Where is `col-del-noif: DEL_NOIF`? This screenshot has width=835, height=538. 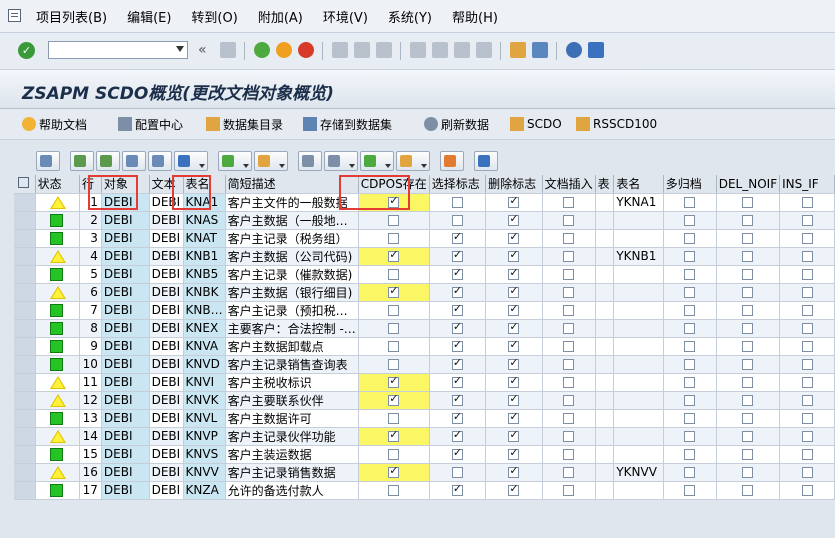 col-del-noif: DEL_NOIF is located at coordinates (748, 184).